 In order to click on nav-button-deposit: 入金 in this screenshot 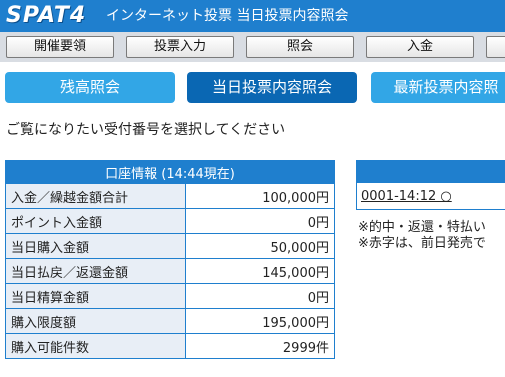, I will do `click(420, 47)`.